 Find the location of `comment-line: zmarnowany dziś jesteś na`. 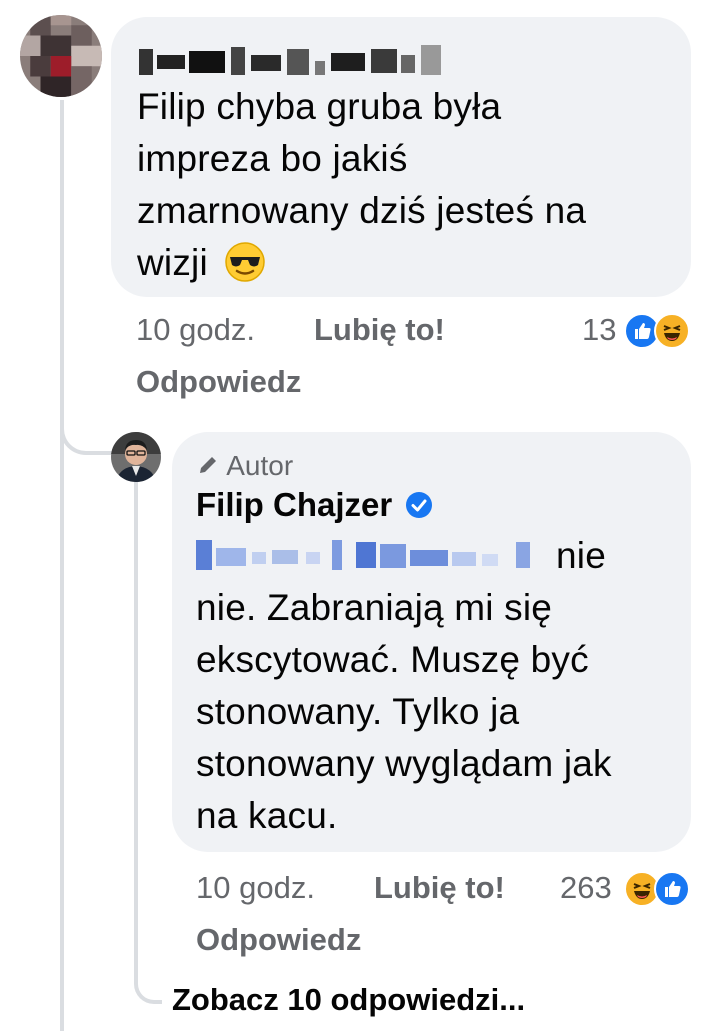

comment-line: zmarnowany dziś jesteś na is located at coordinates (362, 210).